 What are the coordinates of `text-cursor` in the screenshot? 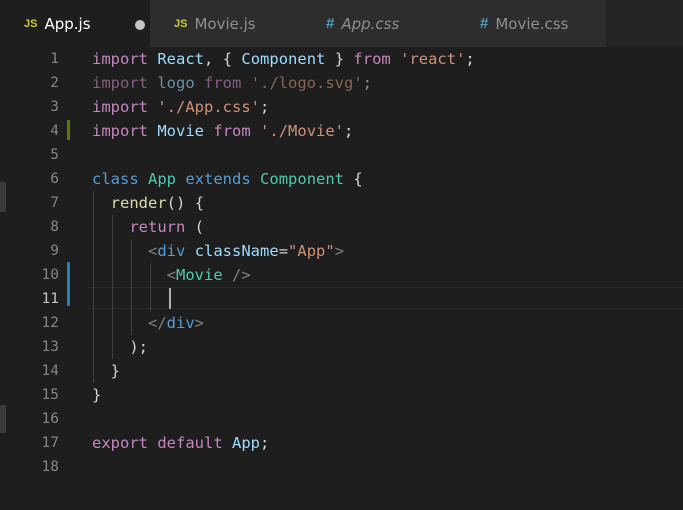 It's located at (170, 298).